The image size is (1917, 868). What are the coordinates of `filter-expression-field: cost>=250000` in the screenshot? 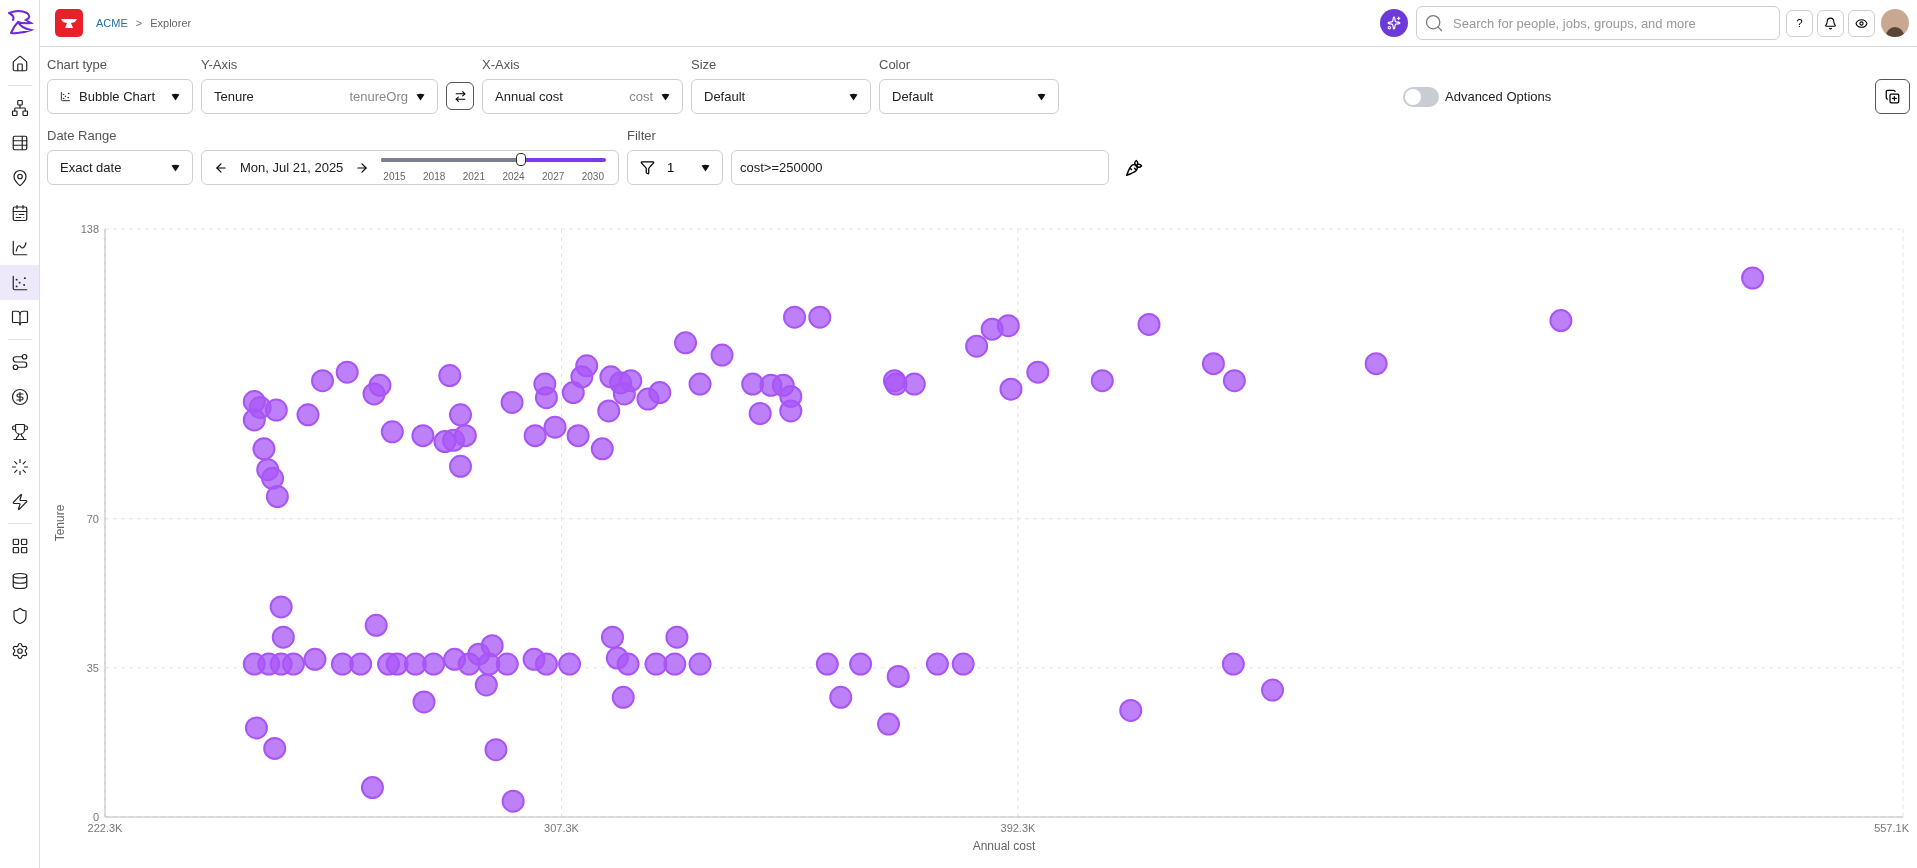 It's located at (920, 167).